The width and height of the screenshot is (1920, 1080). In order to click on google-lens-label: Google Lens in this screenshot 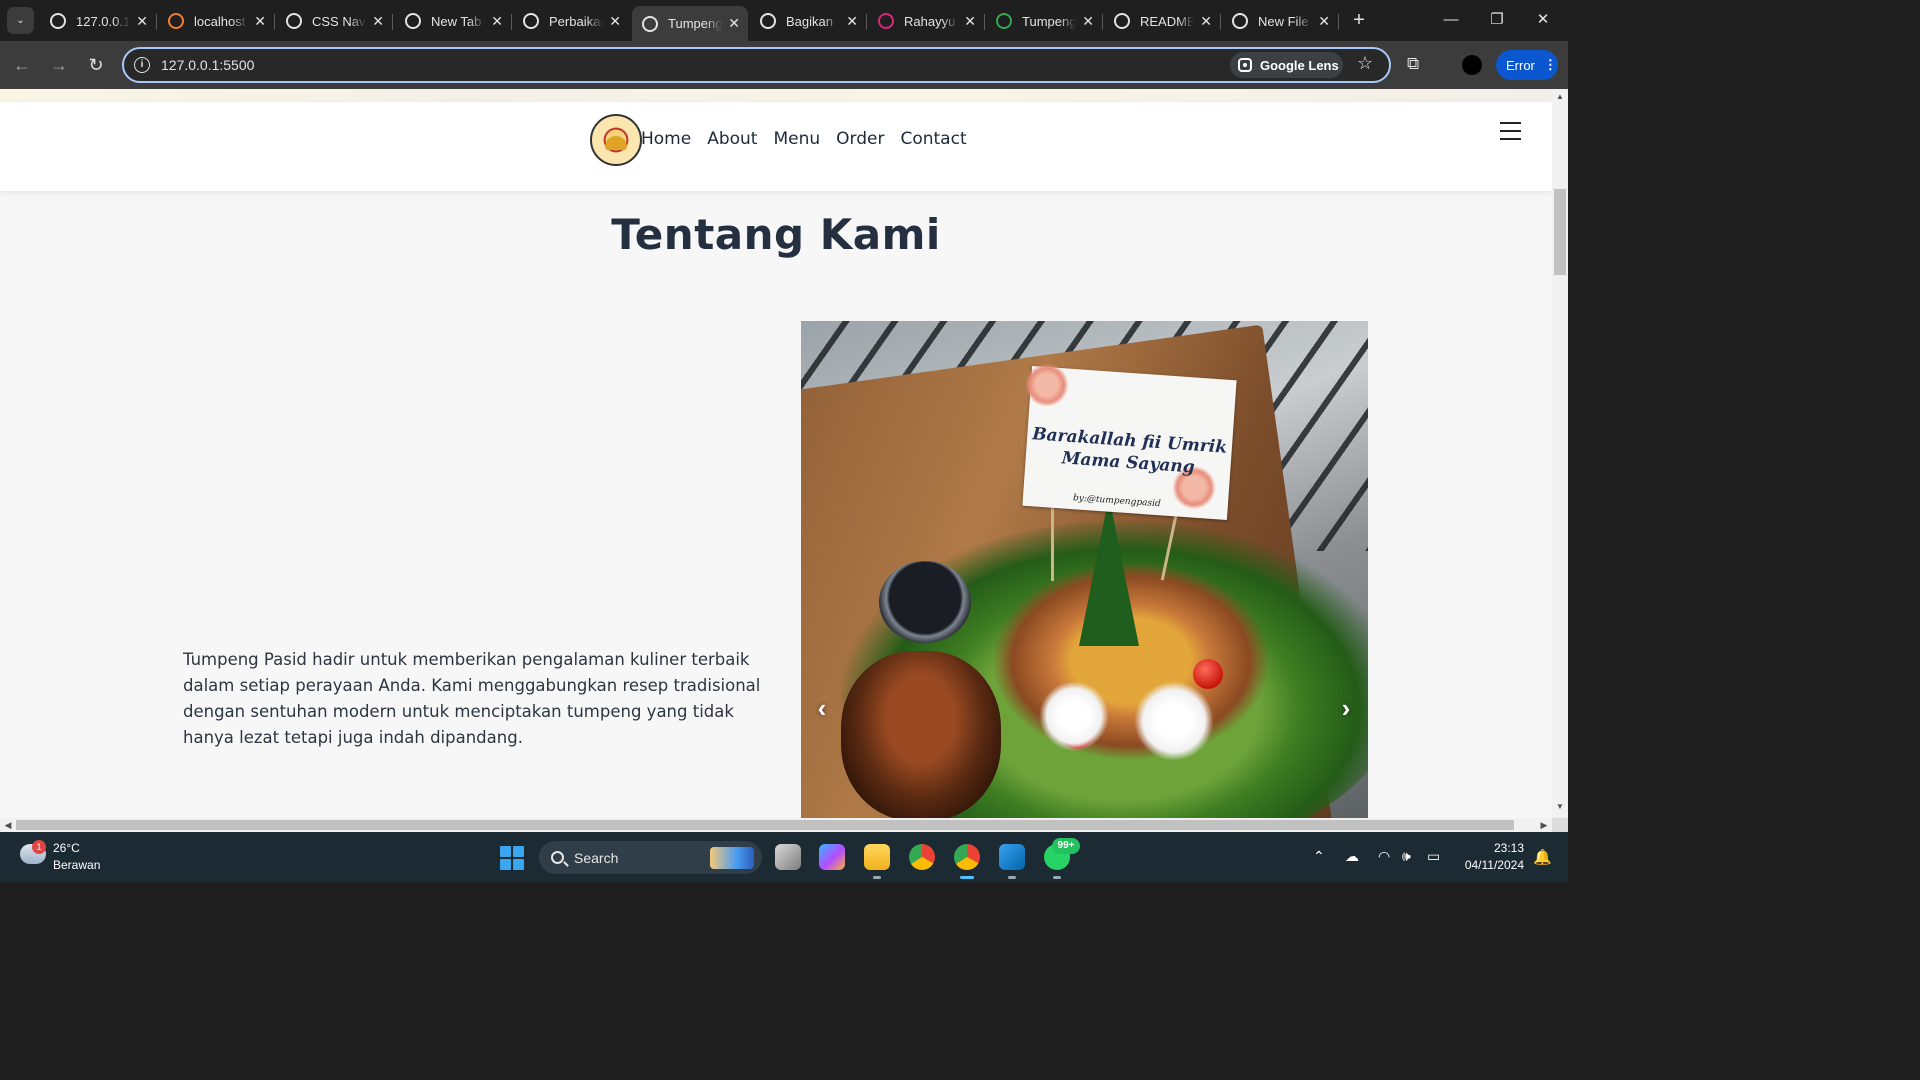, I will do `click(1299, 65)`.